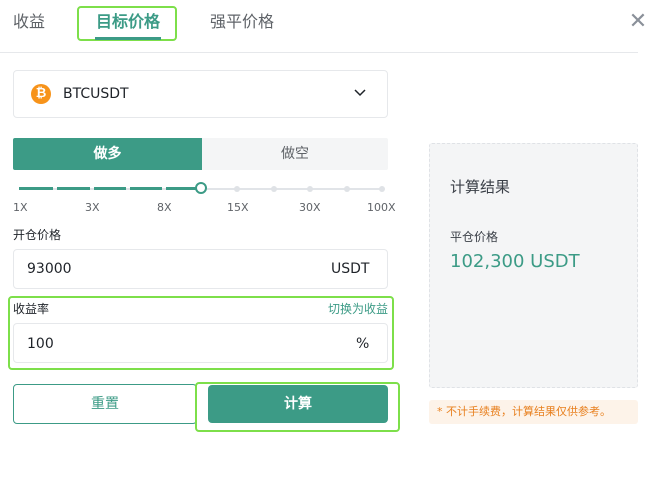 The width and height of the screenshot is (654, 495). Describe the element at coordinates (127, 23) in the screenshot. I see `tab-highlight` at that location.